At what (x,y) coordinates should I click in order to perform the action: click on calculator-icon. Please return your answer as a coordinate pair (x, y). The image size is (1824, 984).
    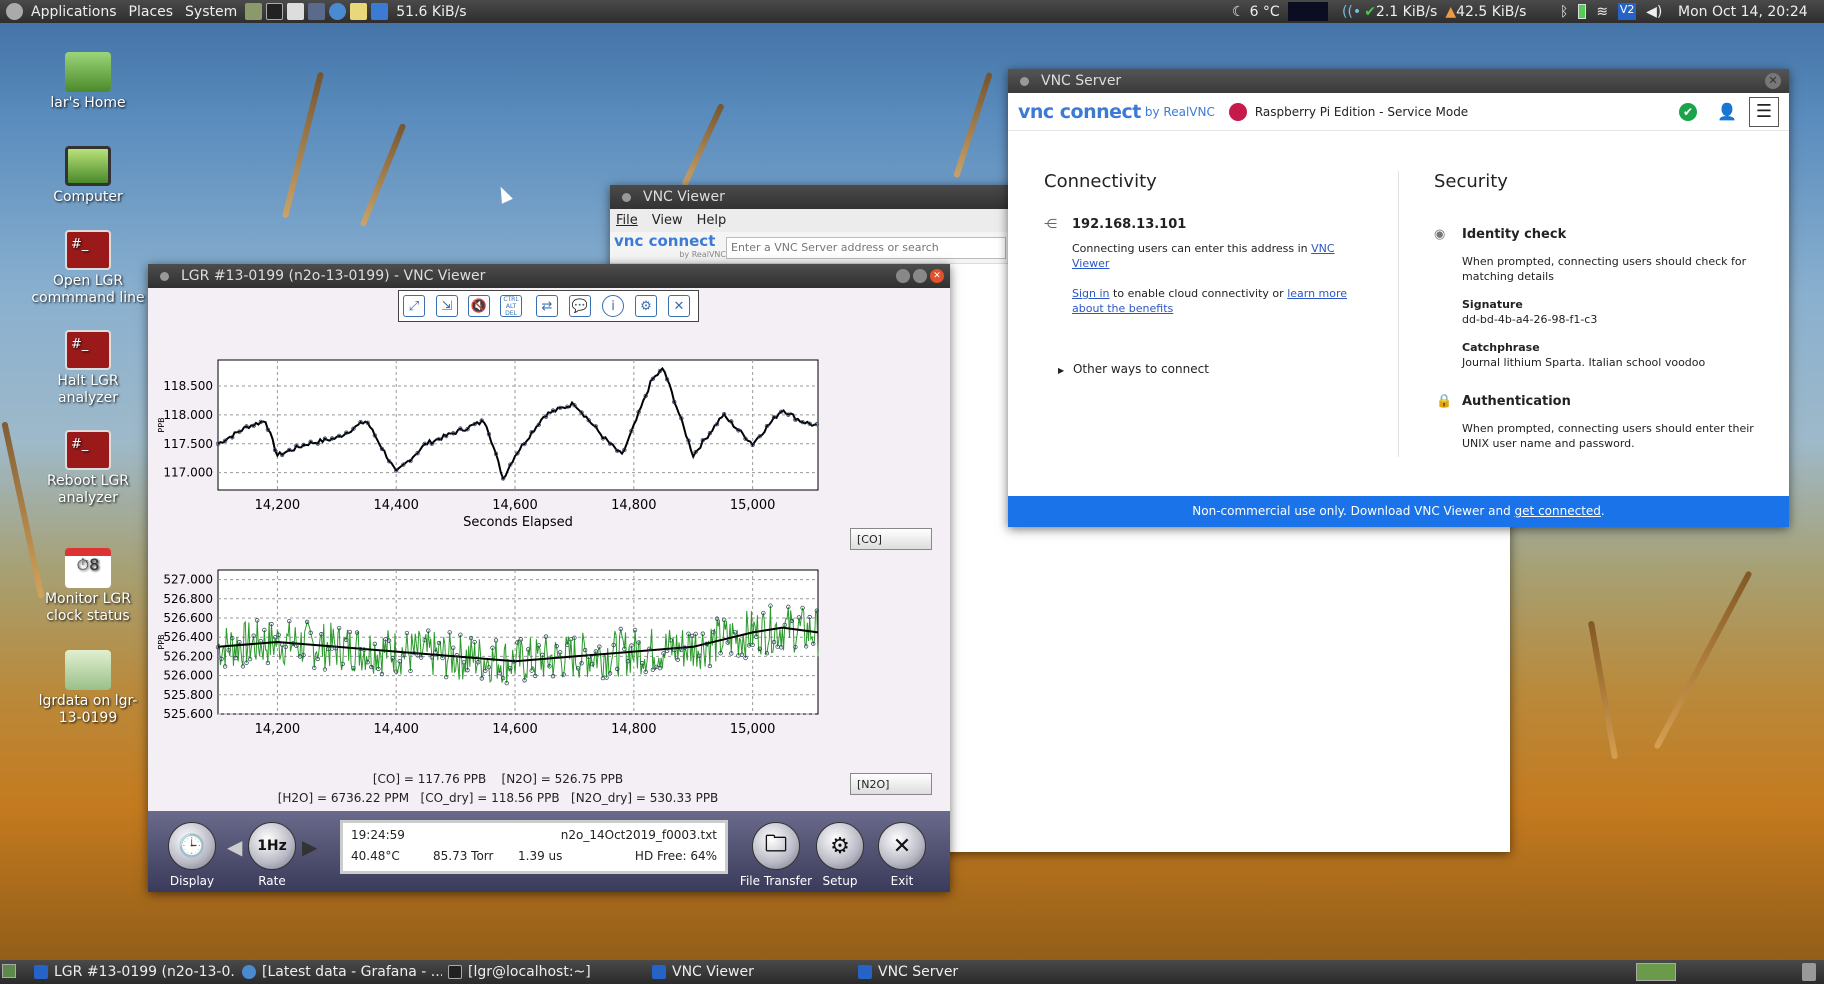
    Looking at the image, I should click on (317, 11).